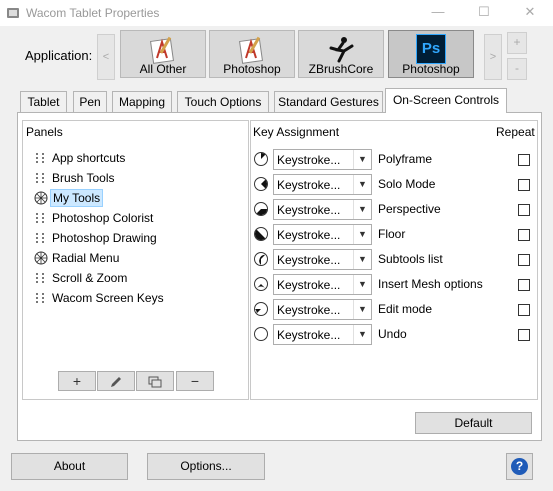 The width and height of the screenshot is (553, 491). What do you see at coordinates (90, 101) in the screenshot?
I see `tab-pen: Pen` at bounding box center [90, 101].